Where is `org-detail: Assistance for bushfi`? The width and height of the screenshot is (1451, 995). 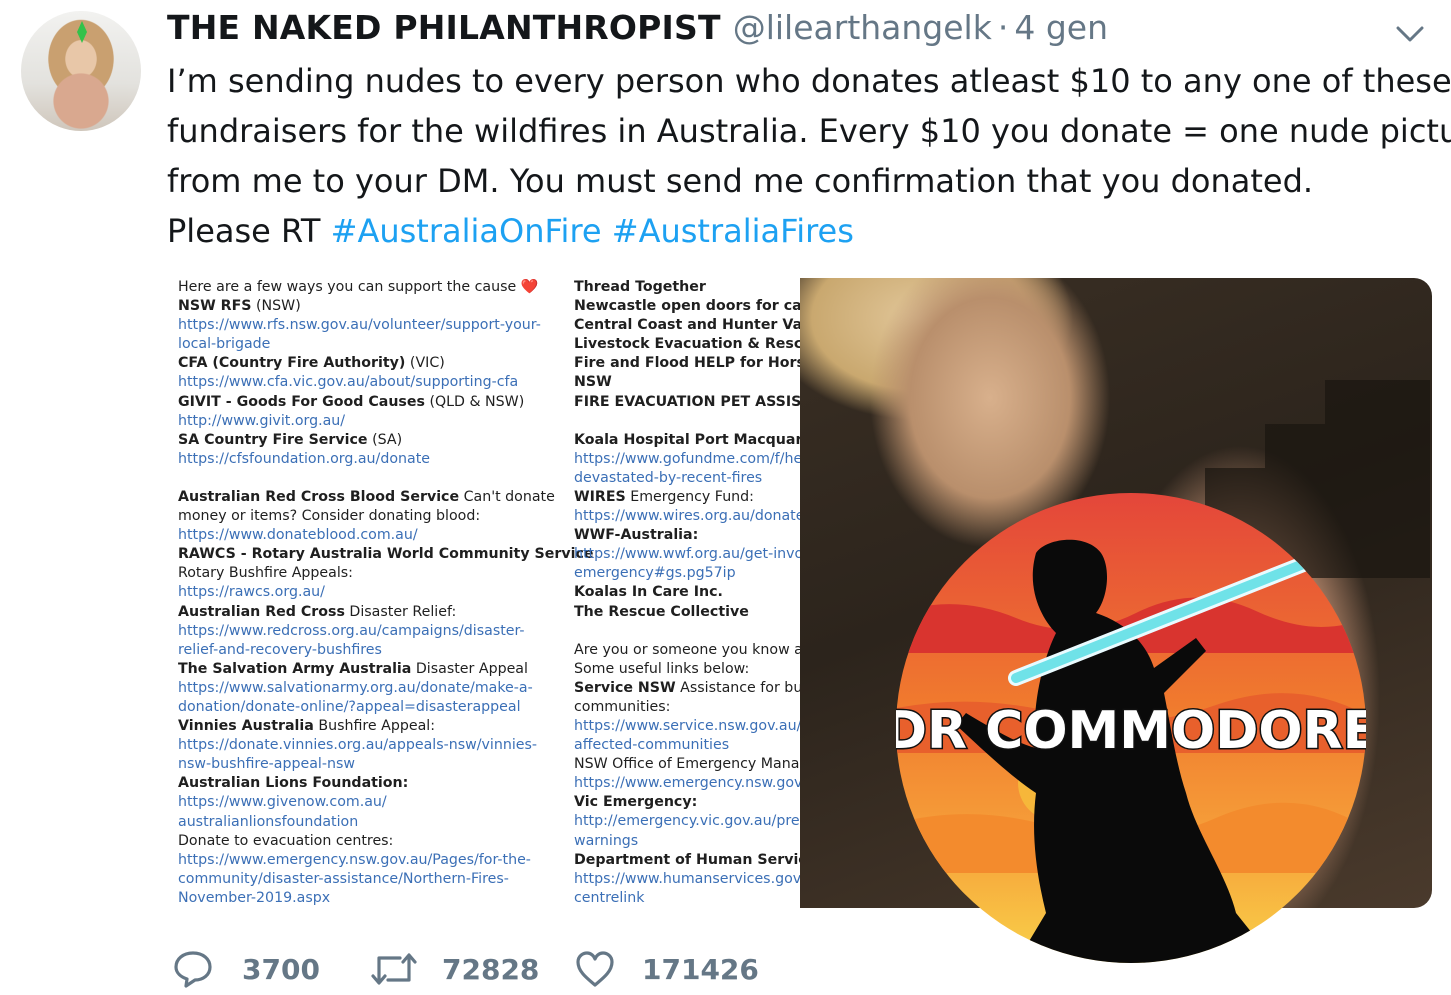 org-detail: Assistance for bushfi is located at coordinates (740, 687).